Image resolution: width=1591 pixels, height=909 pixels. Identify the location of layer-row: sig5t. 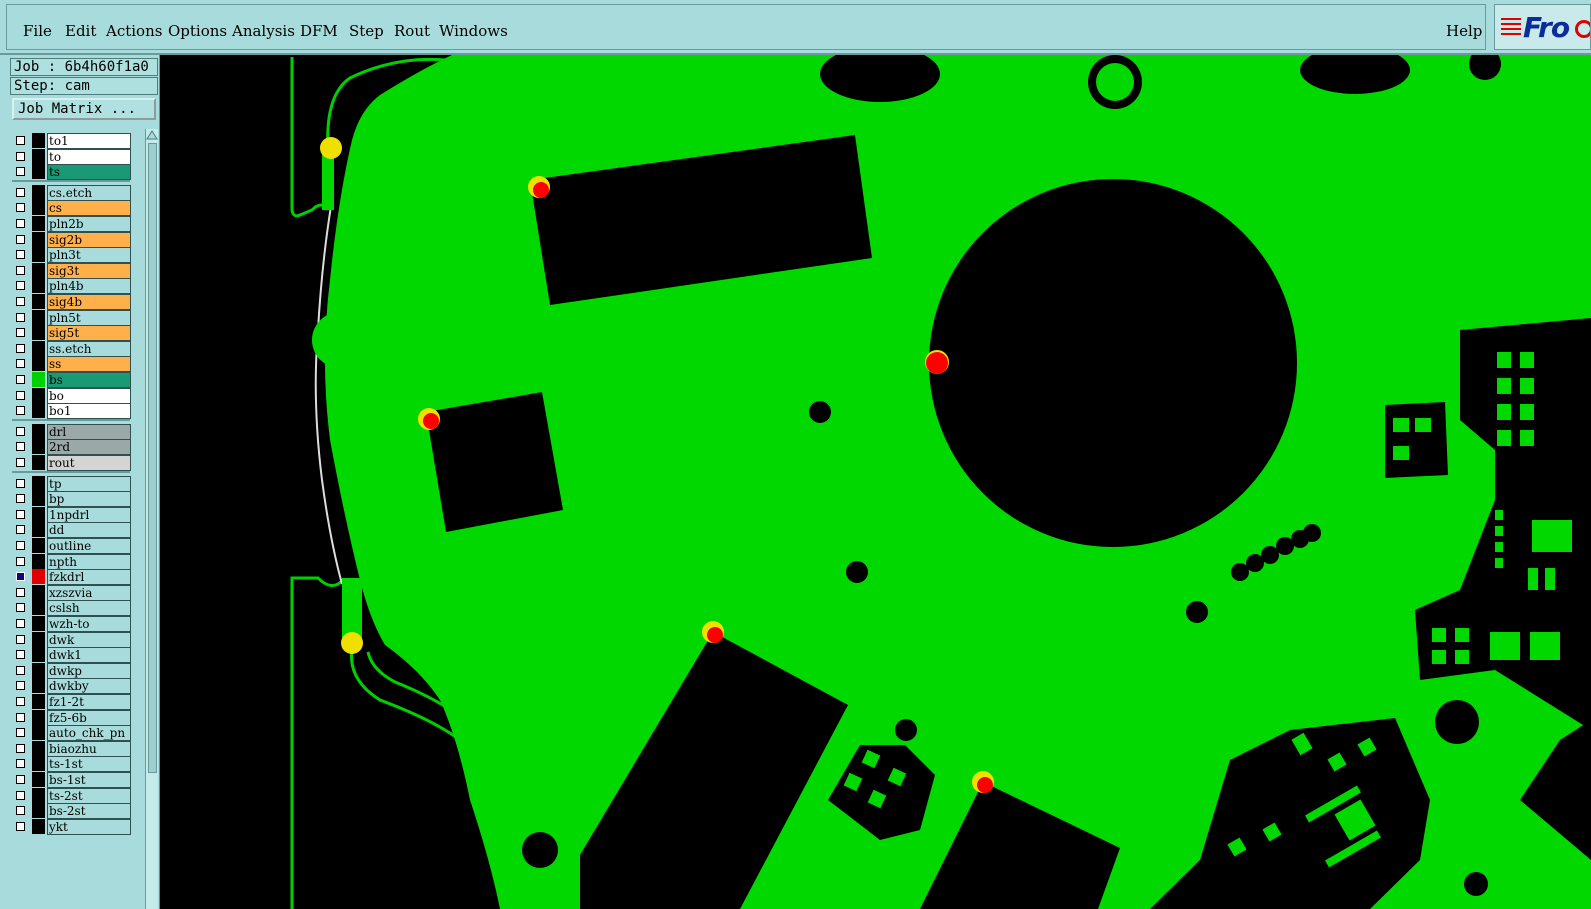
(71, 333).